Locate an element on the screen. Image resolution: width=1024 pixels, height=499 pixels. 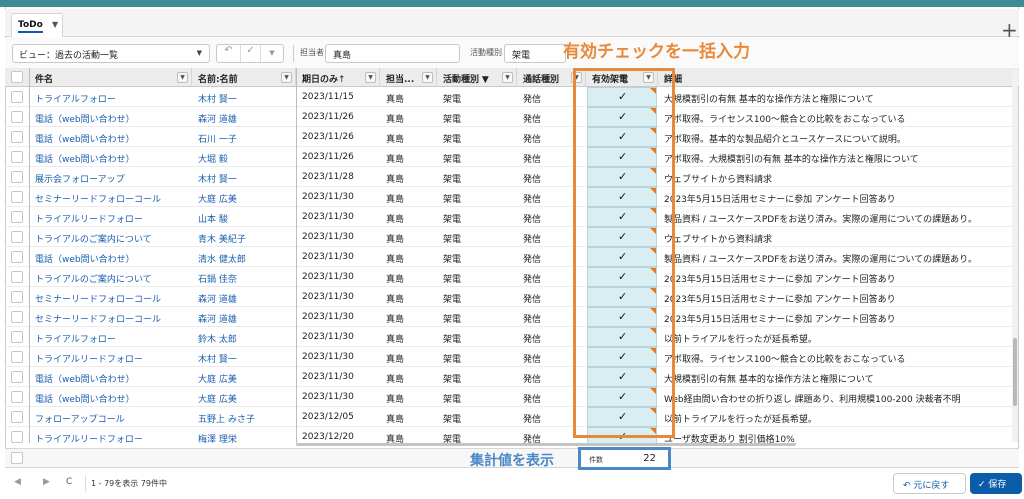
revert-button: ↶ 元に戻す is located at coordinates (929, 483).